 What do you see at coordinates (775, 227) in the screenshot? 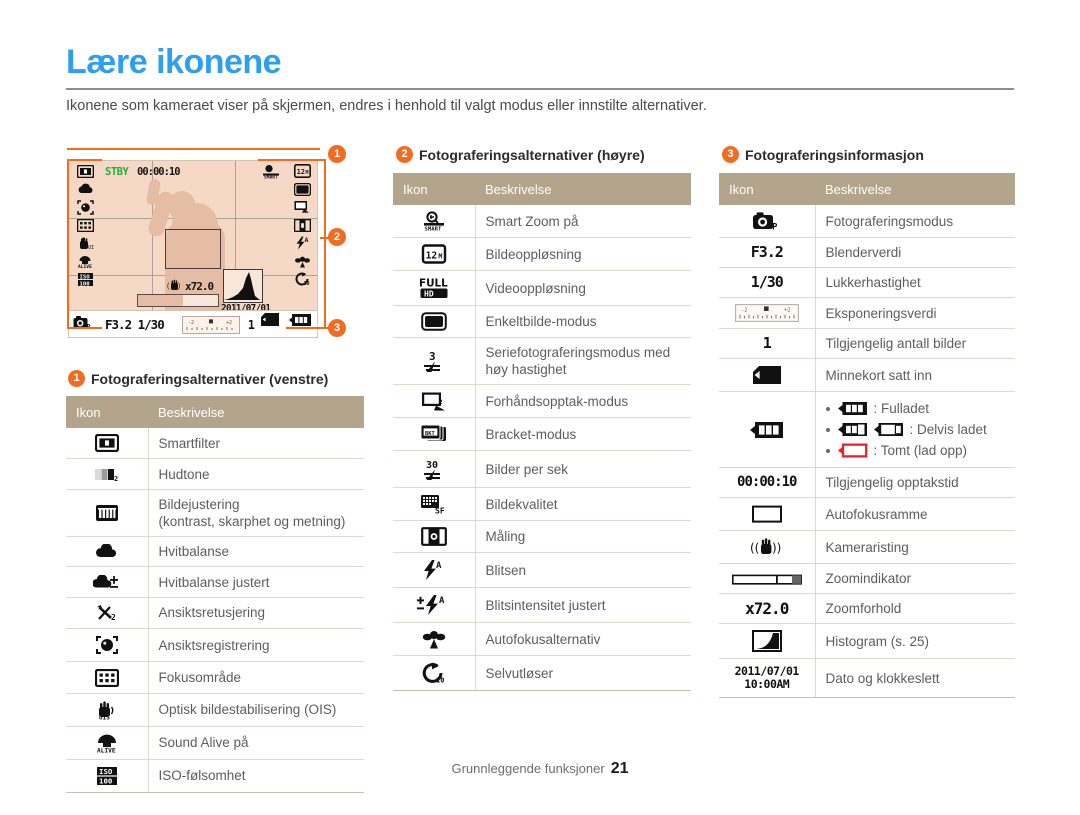
I see `svg-text: P` at bounding box center [775, 227].